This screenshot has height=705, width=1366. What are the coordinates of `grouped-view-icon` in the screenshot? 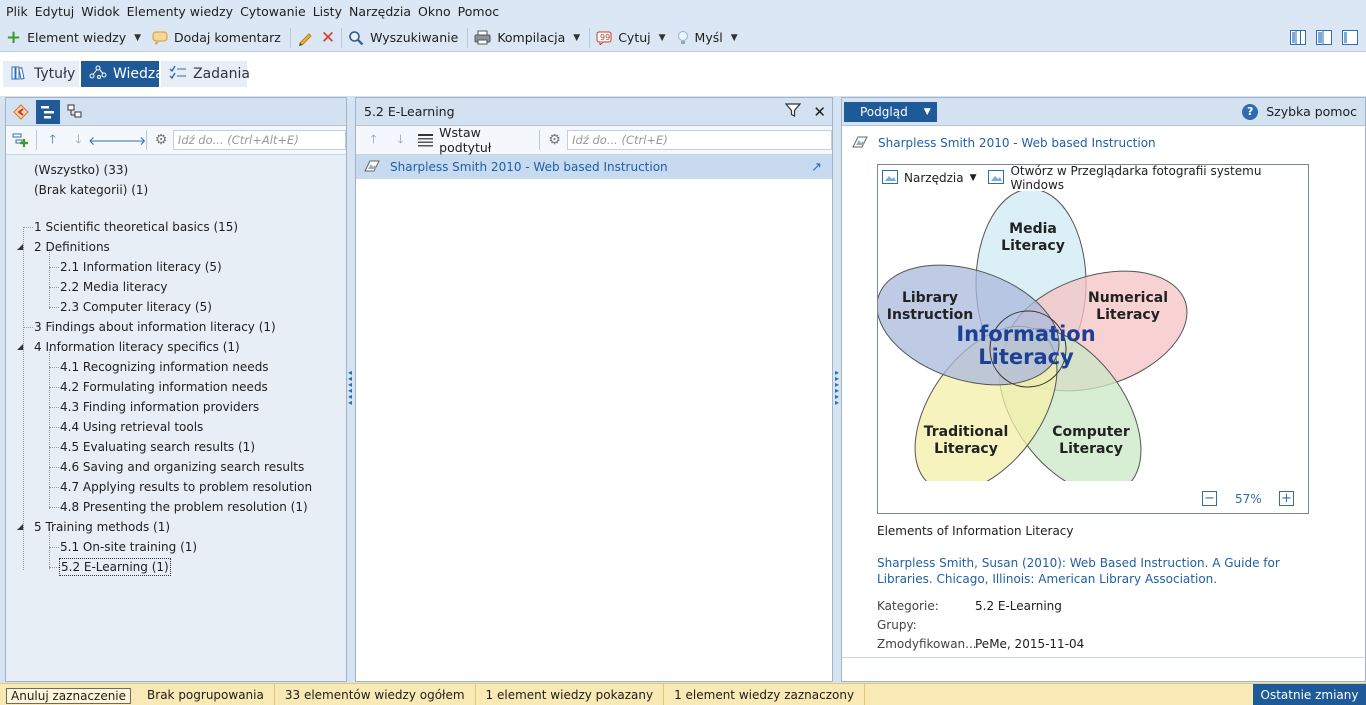 It's located at (75, 112).